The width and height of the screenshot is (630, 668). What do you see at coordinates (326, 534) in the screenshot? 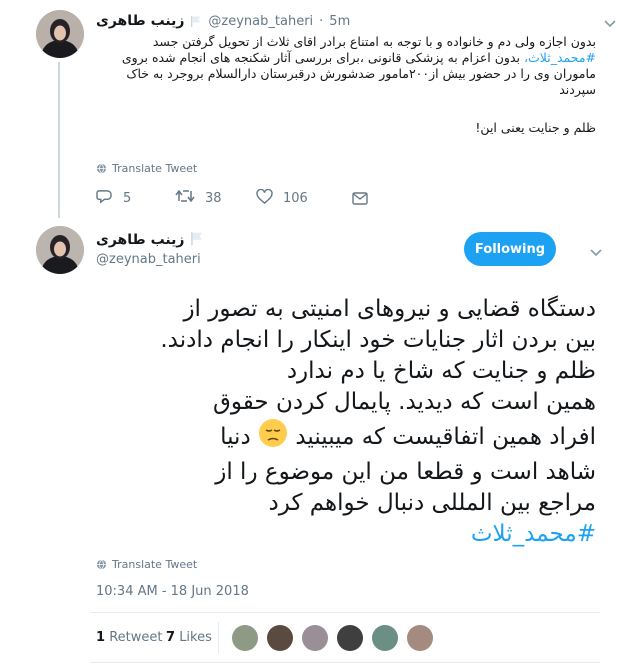
I see `tweet-line: #محمد_ثلاث` at bounding box center [326, 534].